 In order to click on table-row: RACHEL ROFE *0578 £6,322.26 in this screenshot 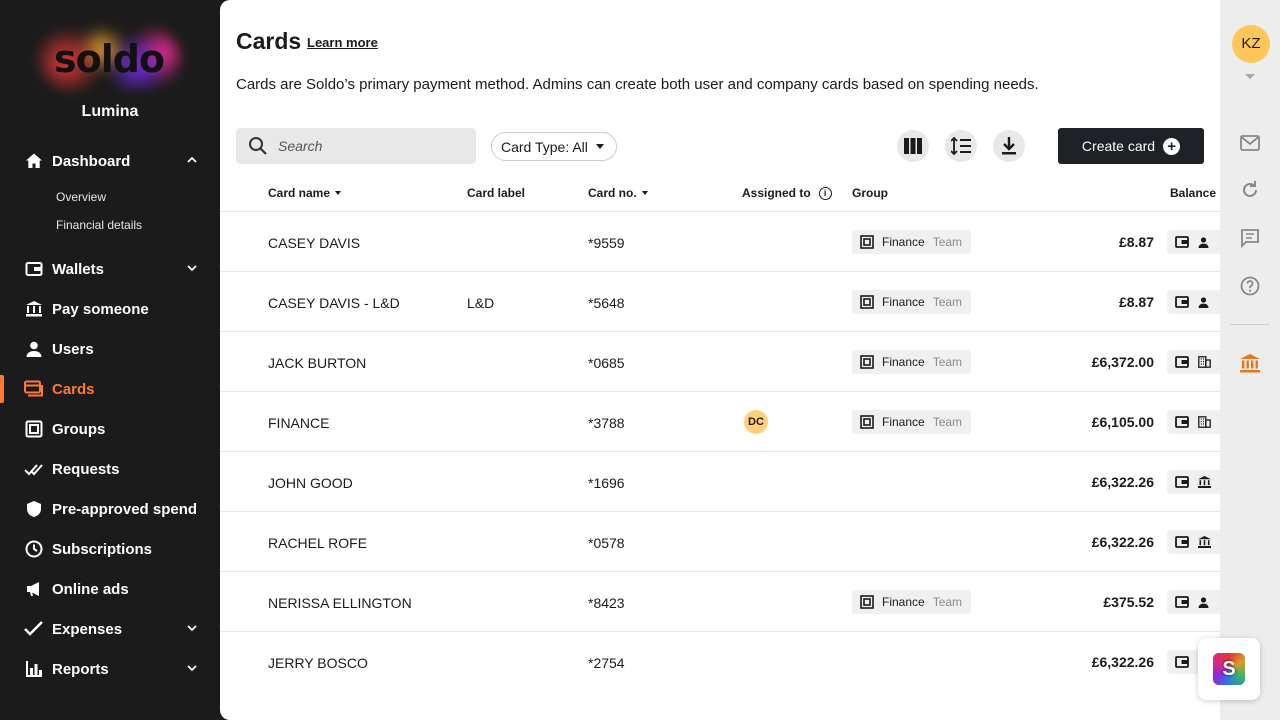, I will do `click(720, 541)`.